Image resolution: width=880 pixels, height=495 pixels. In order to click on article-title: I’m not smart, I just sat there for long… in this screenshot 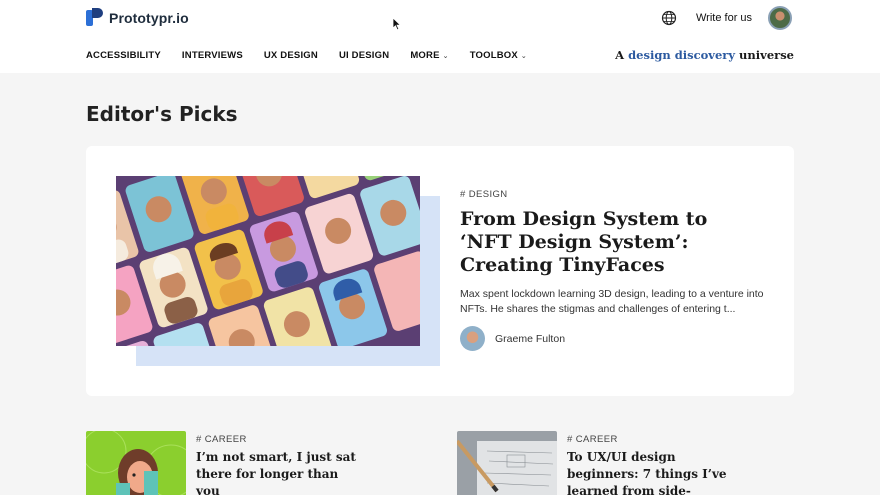, I will do `click(276, 472)`.